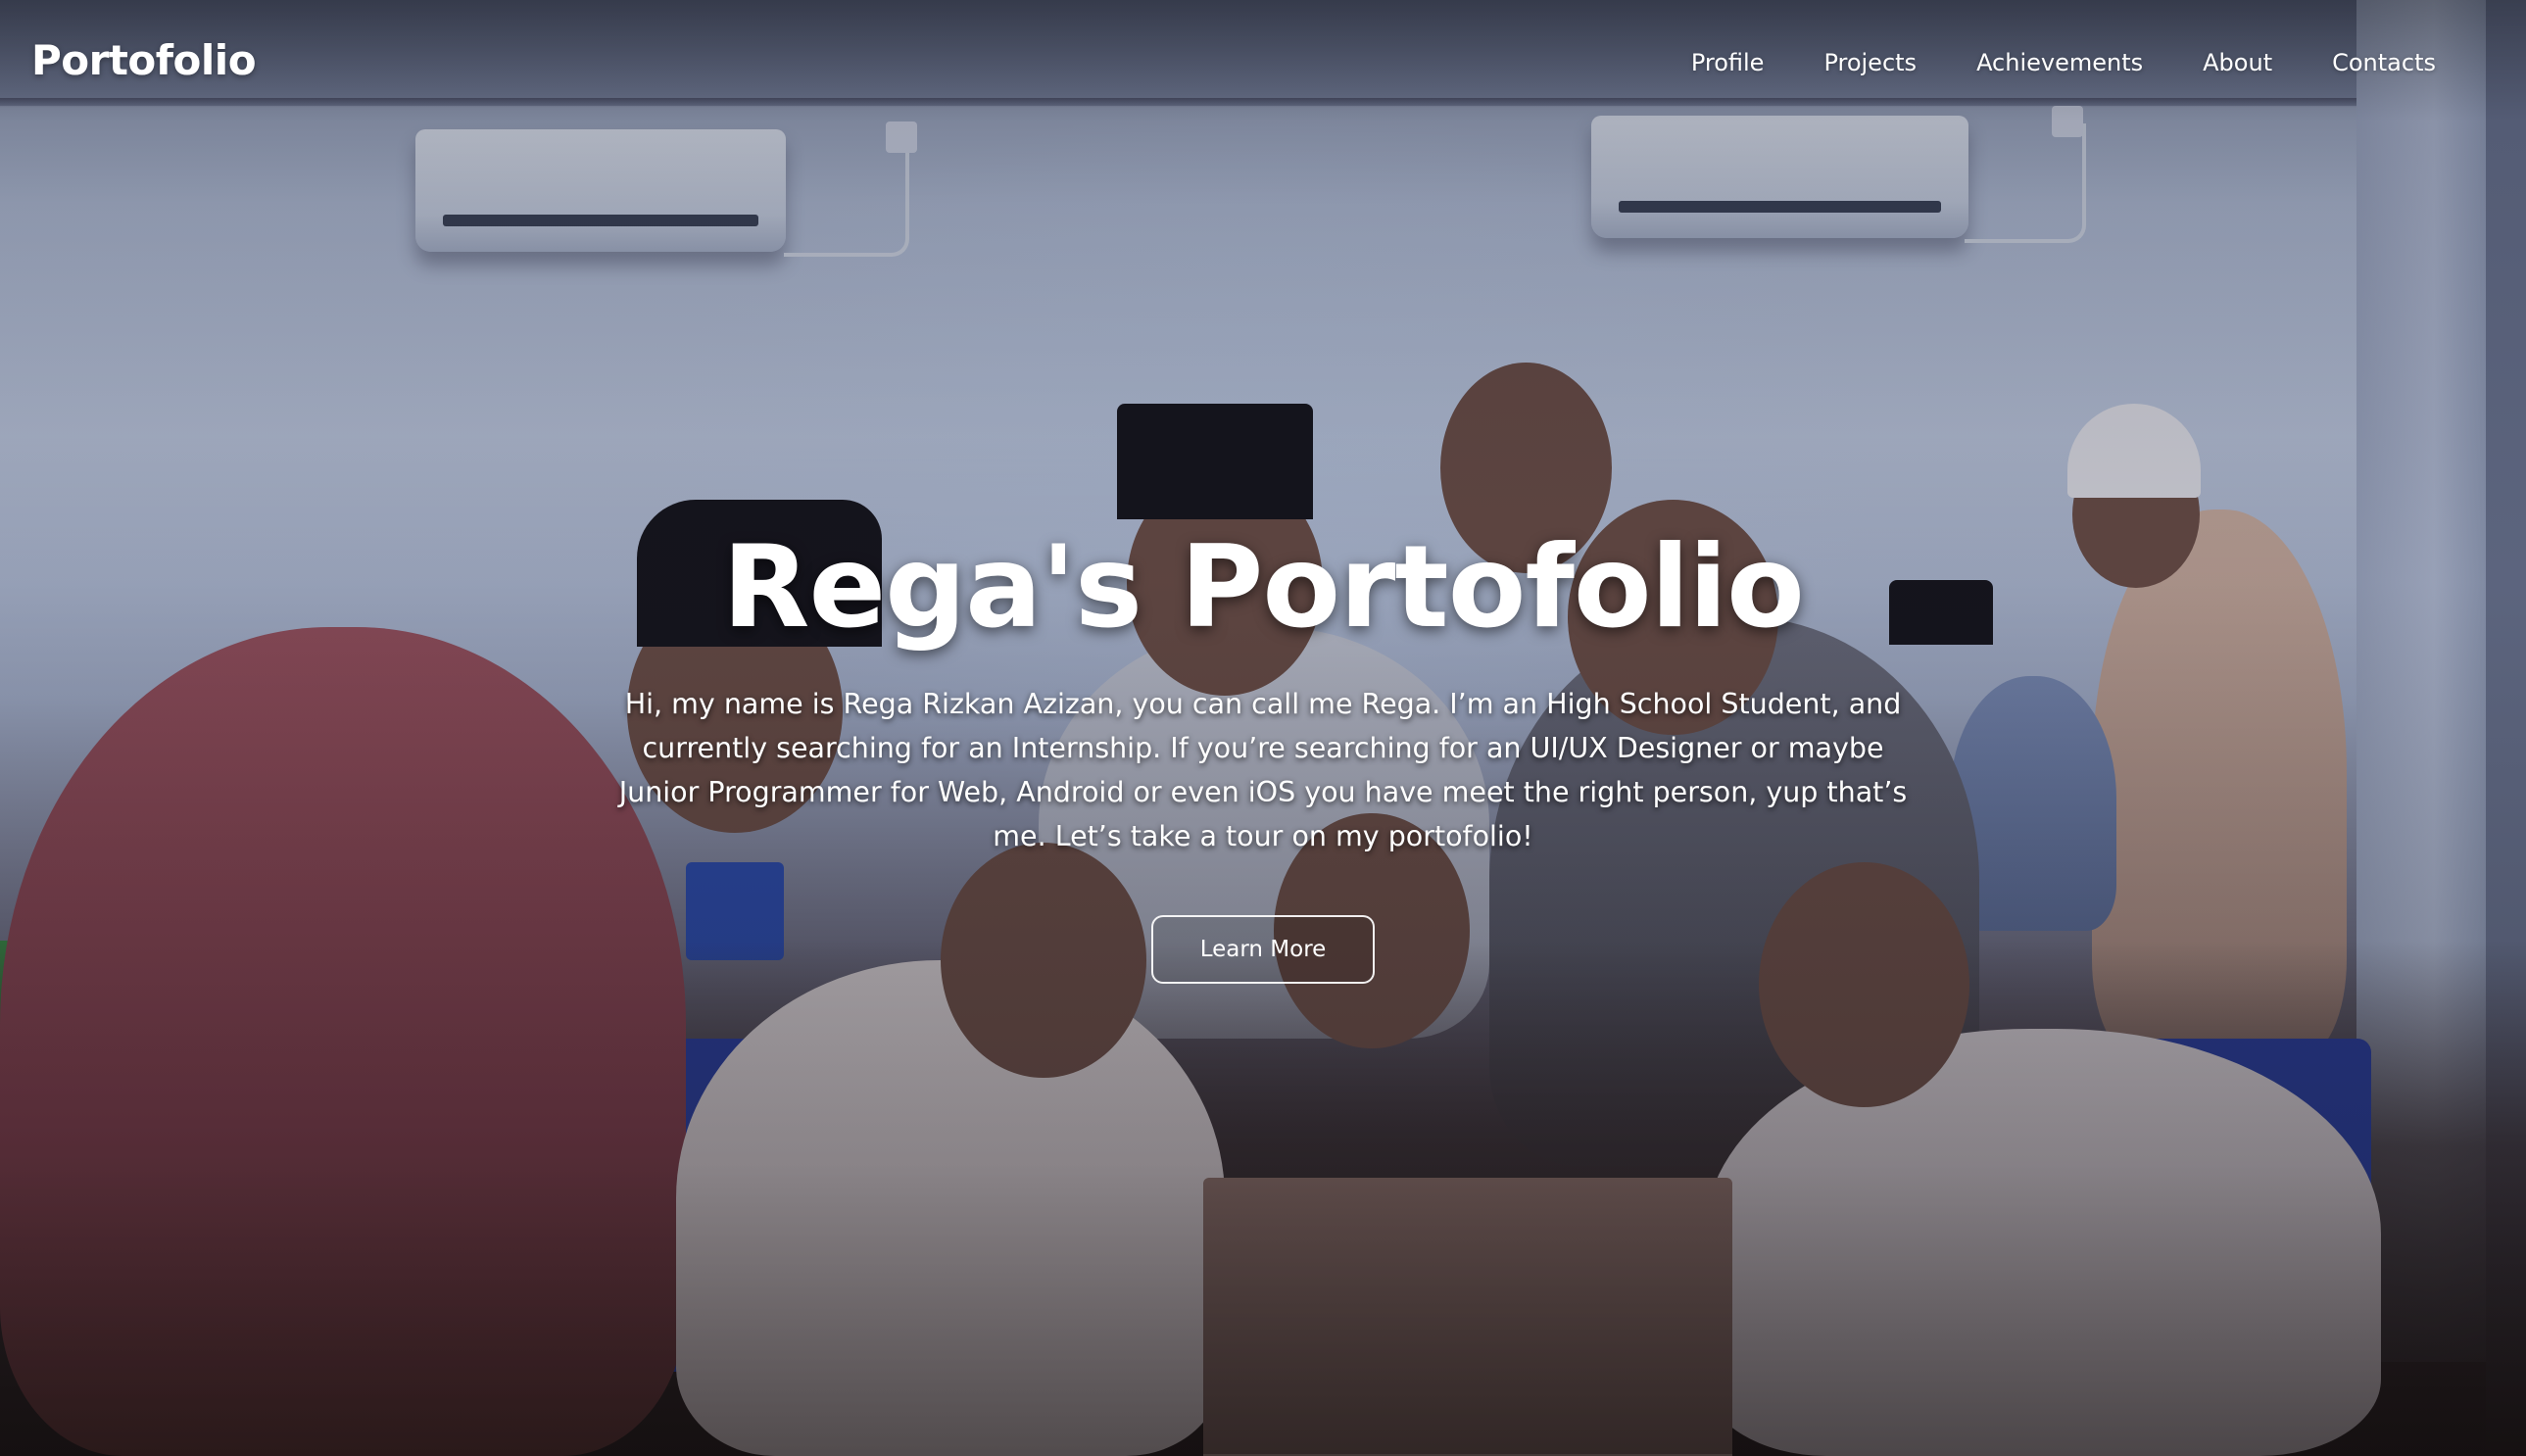 The height and width of the screenshot is (1456, 2526). What do you see at coordinates (144, 60) in the screenshot?
I see `brand-logo: Portofolio` at bounding box center [144, 60].